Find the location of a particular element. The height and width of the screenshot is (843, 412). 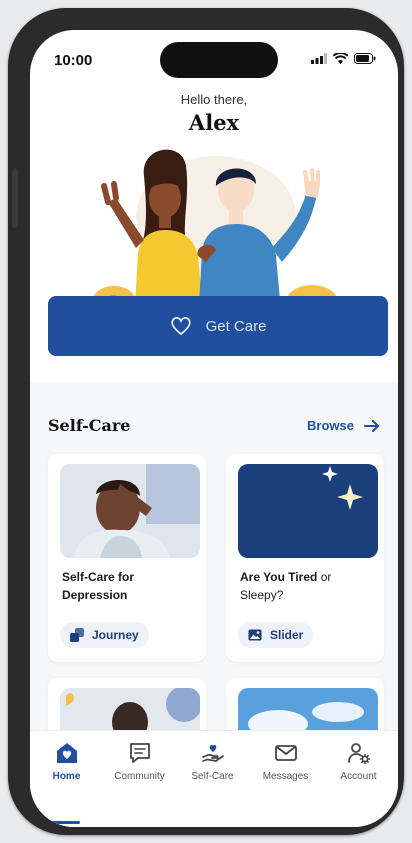

section-title: Self-Care is located at coordinates (89, 425).